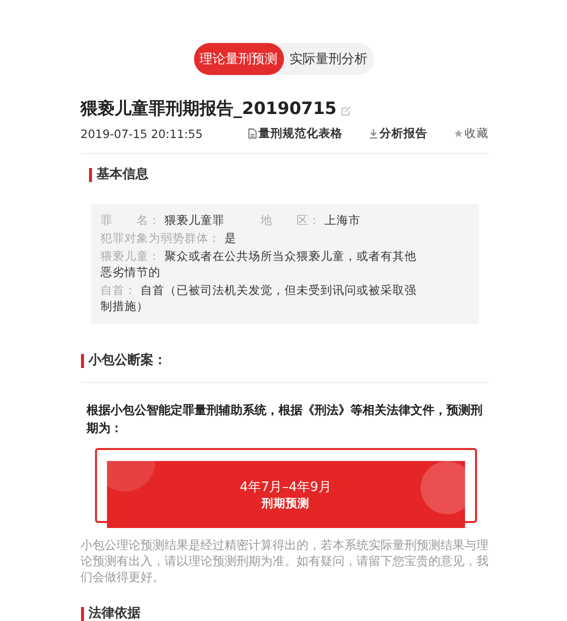 The image size is (567, 621). What do you see at coordinates (263, 298) in the screenshot?
I see `info-field: 自首： 自首（已被司法机关发觉，但未受到讯问或被采取强制措施）` at bounding box center [263, 298].